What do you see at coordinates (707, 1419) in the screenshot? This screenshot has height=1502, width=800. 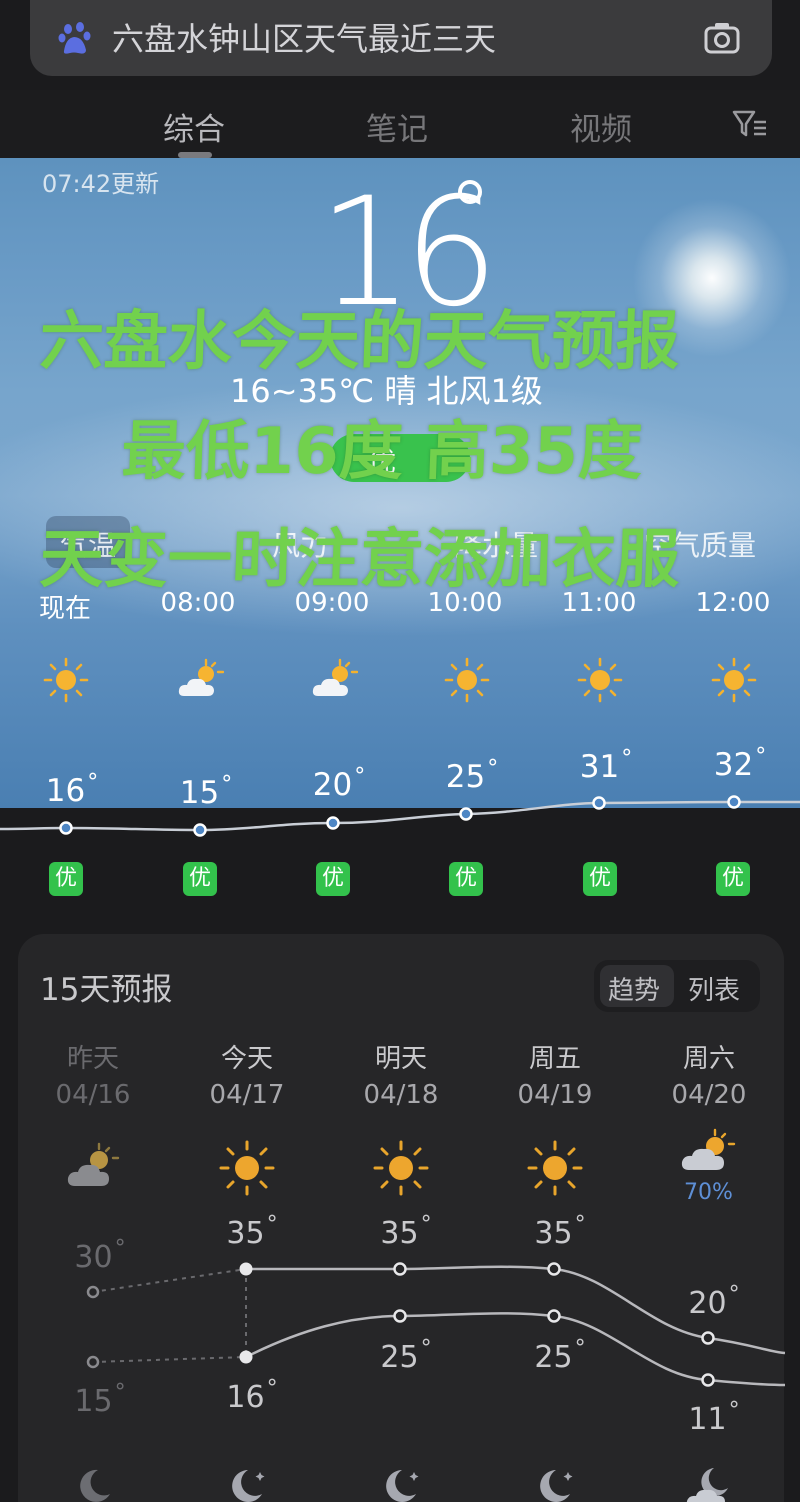 I see `low-temp-value: 11` at bounding box center [707, 1419].